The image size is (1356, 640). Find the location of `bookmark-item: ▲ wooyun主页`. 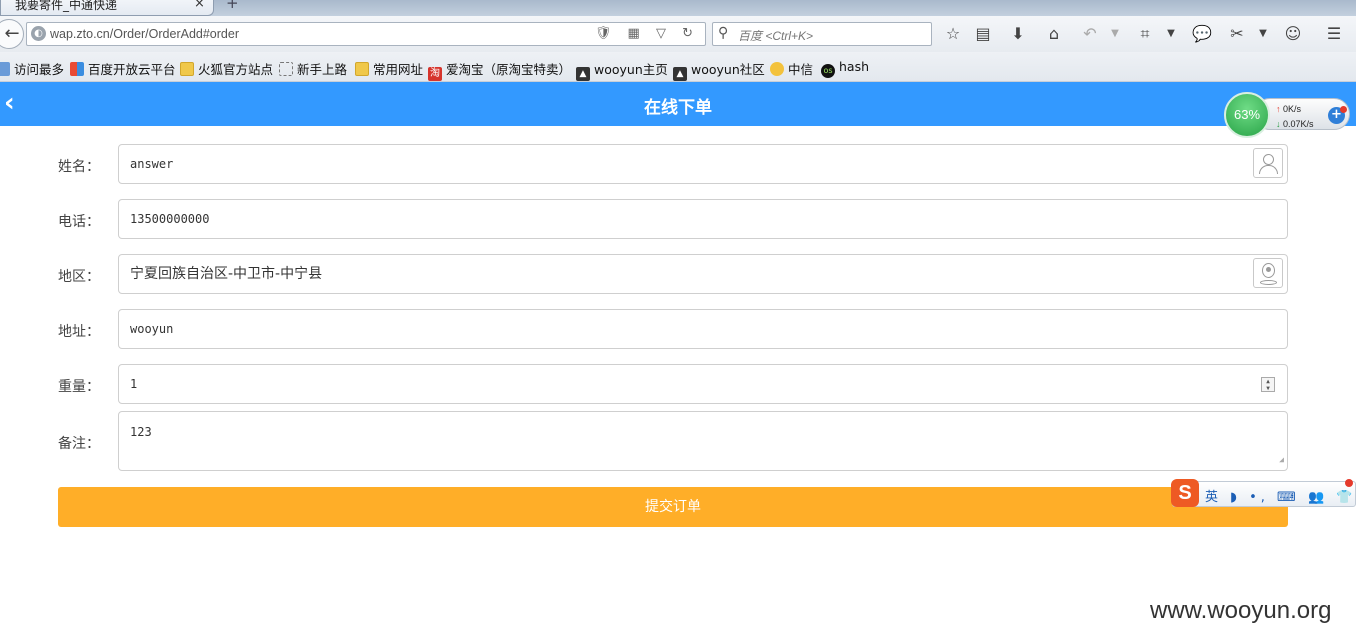

bookmark-item: ▲ wooyun主页 is located at coordinates (622, 70).